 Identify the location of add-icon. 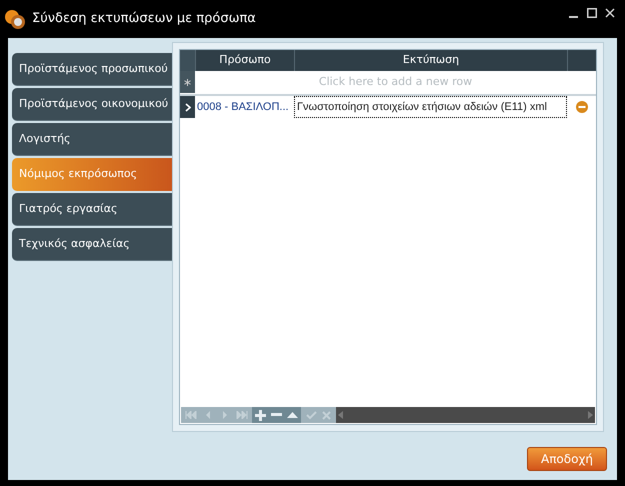
(260, 415).